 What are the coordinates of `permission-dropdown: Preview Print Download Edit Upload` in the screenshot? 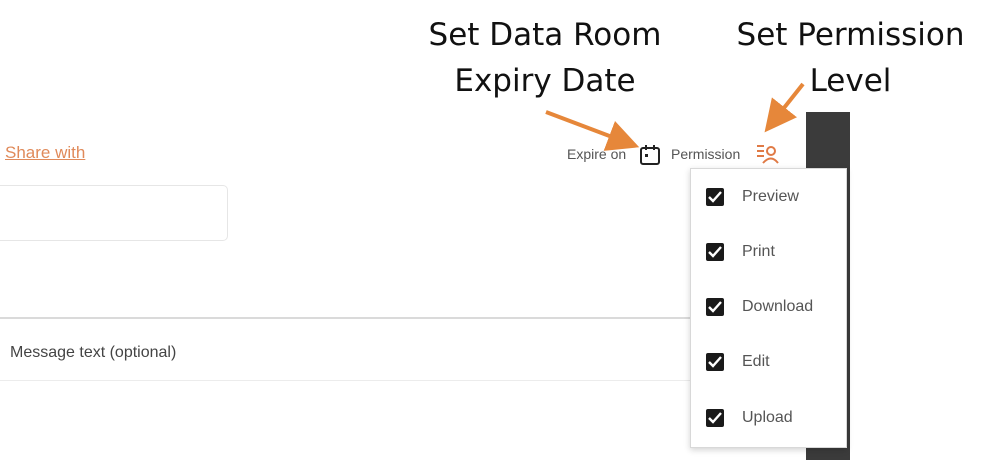 It's located at (768, 308).